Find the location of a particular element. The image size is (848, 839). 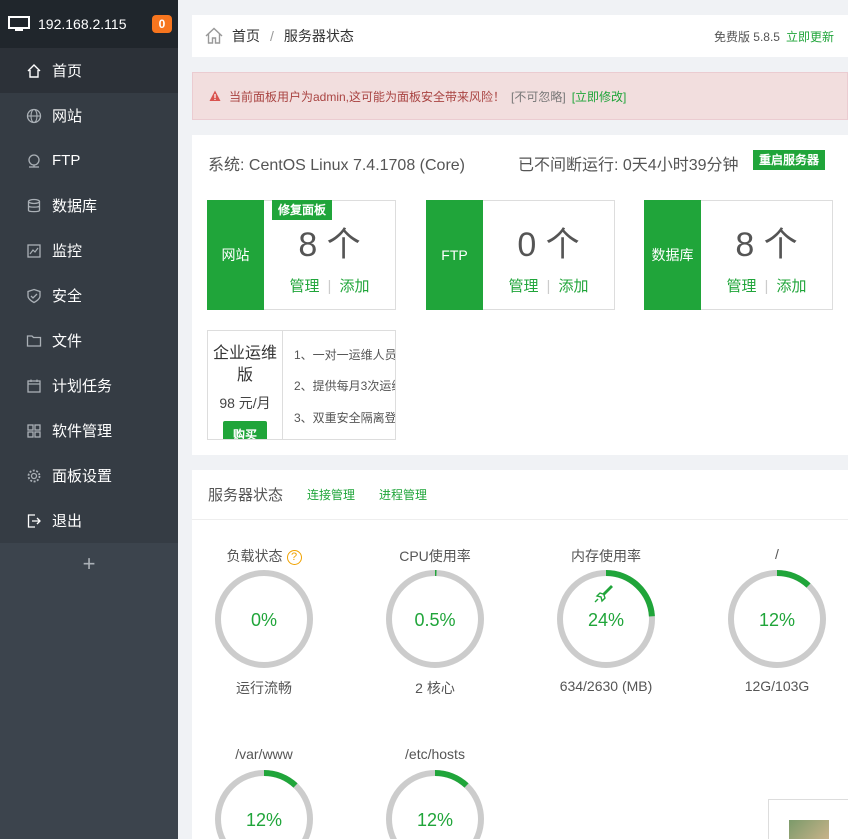

grid-icon is located at coordinates (34, 430).